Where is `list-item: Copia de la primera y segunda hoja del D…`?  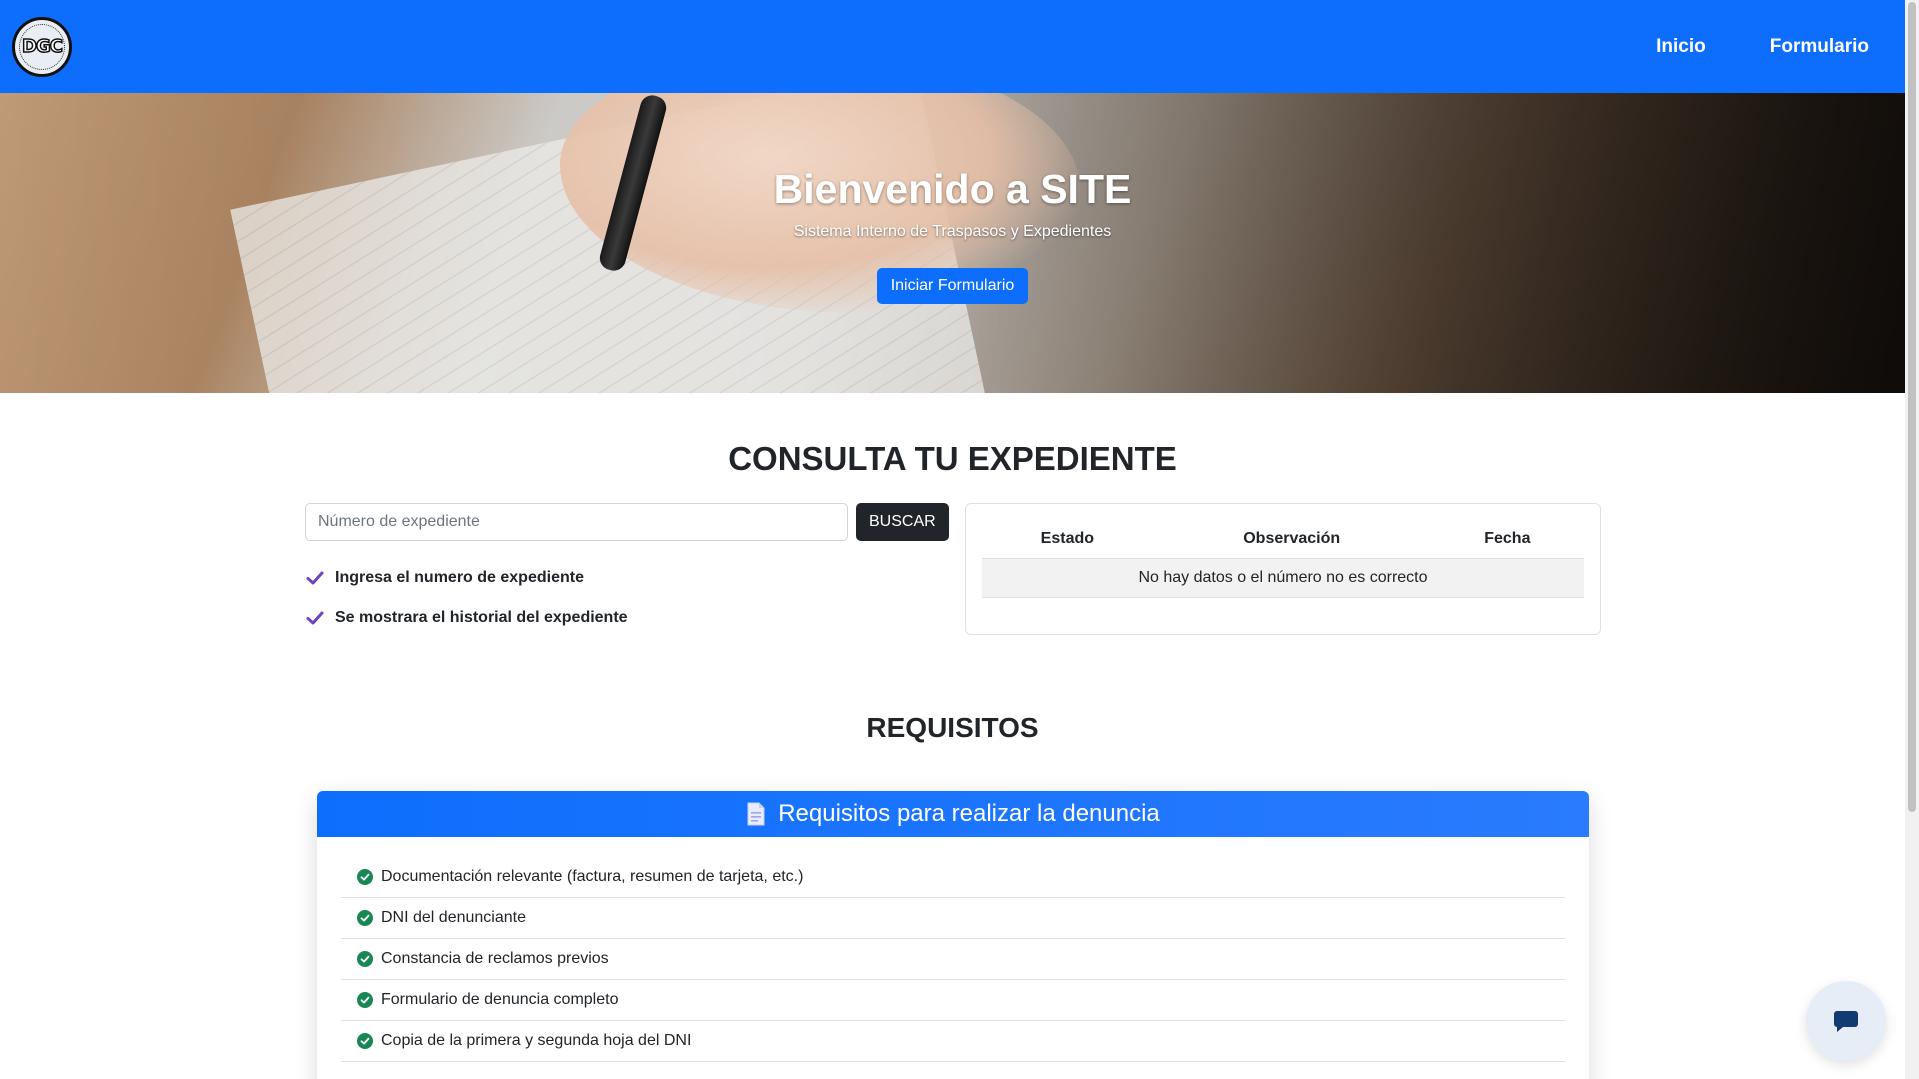 list-item: Copia de la primera y segunda hoja del D… is located at coordinates (953, 1041).